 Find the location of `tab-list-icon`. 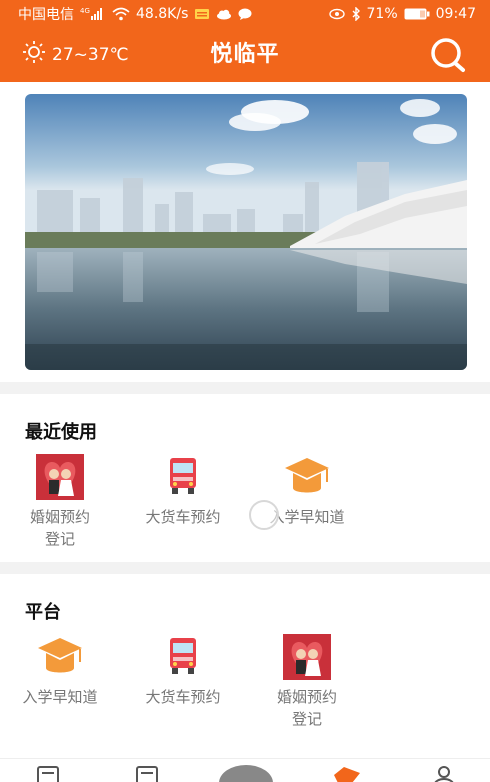

tab-list-icon is located at coordinates (147, 773).